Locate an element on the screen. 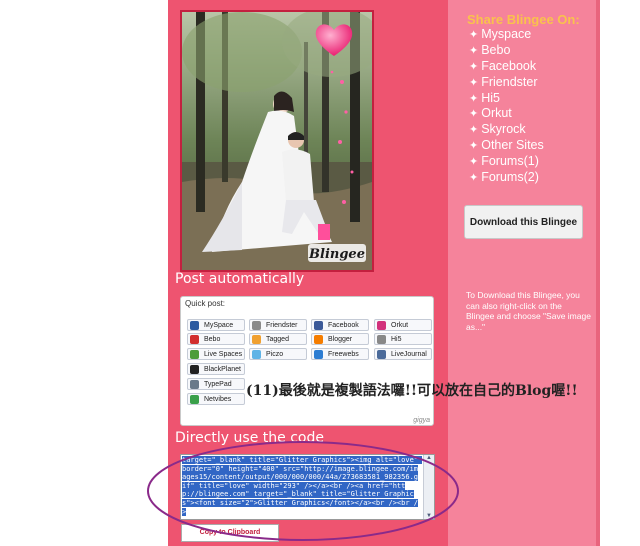 The height and width of the screenshot is (546, 640). quick-post-livejournal-button: LiveJournal is located at coordinates (403, 354).